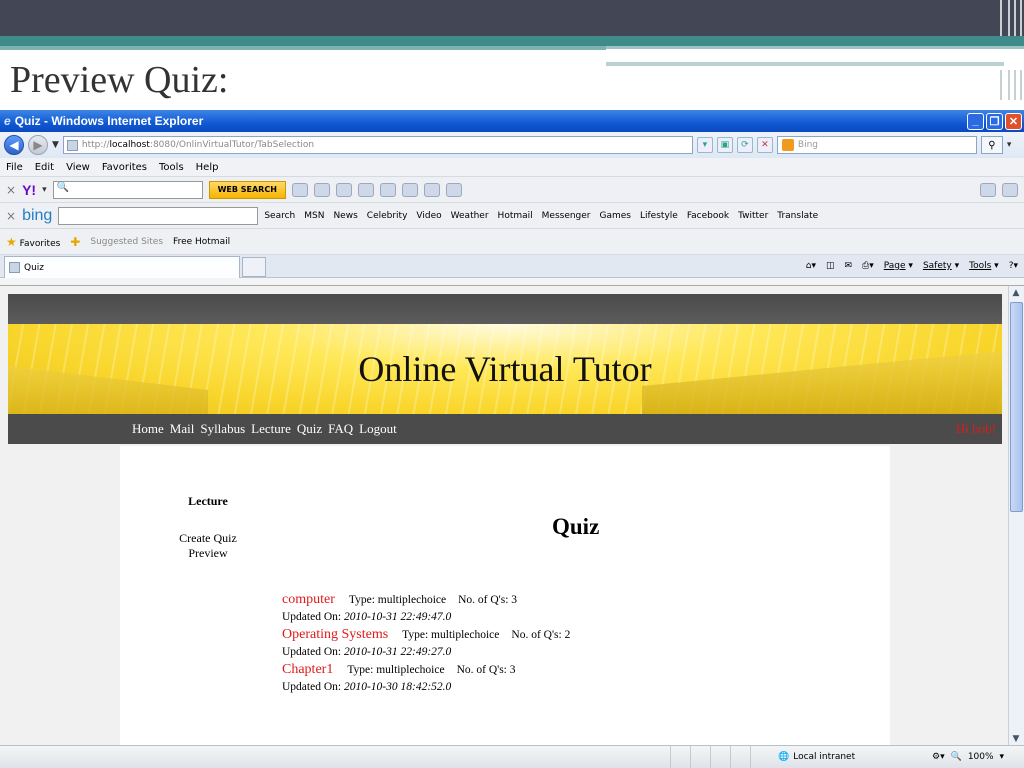 This screenshot has width=1024, height=768. I want to click on add-icon, so click(988, 189).